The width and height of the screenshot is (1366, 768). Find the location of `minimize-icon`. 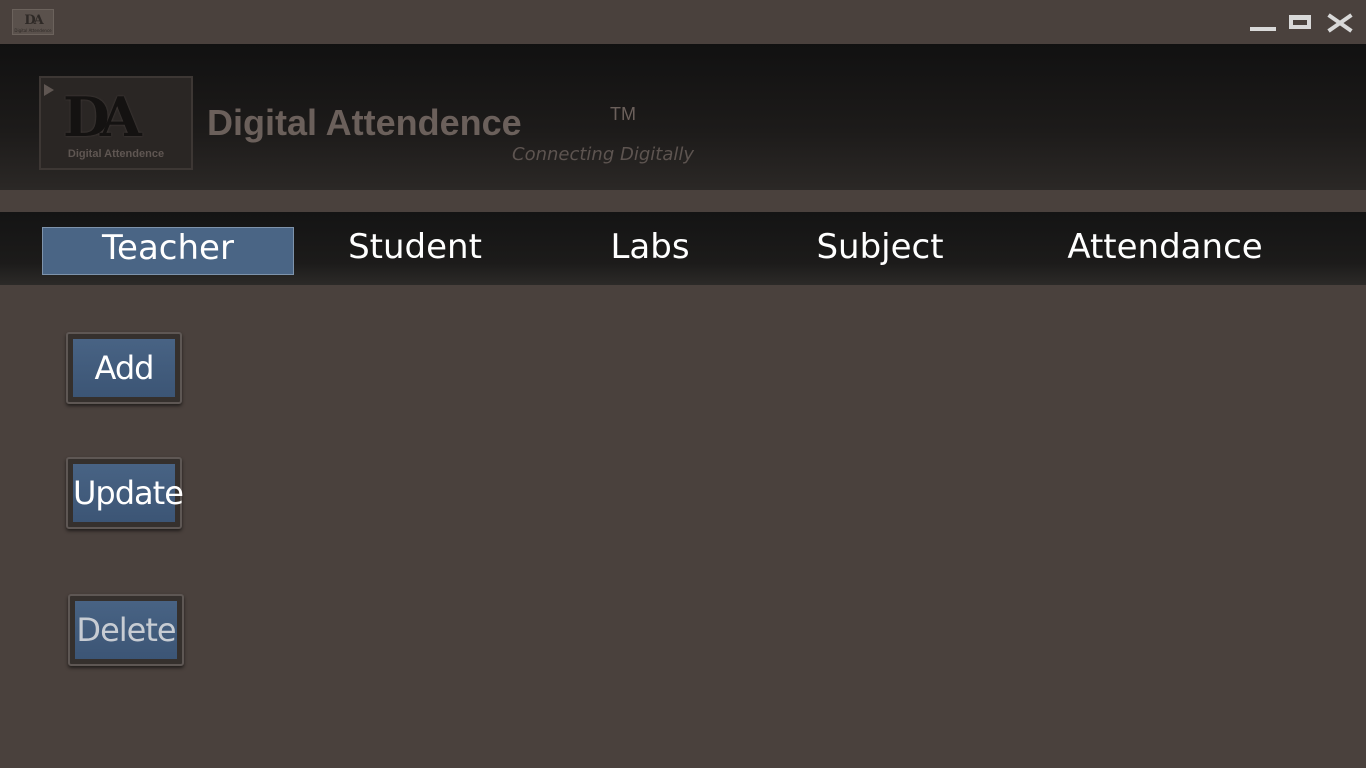

minimize-icon is located at coordinates (1263, 22).